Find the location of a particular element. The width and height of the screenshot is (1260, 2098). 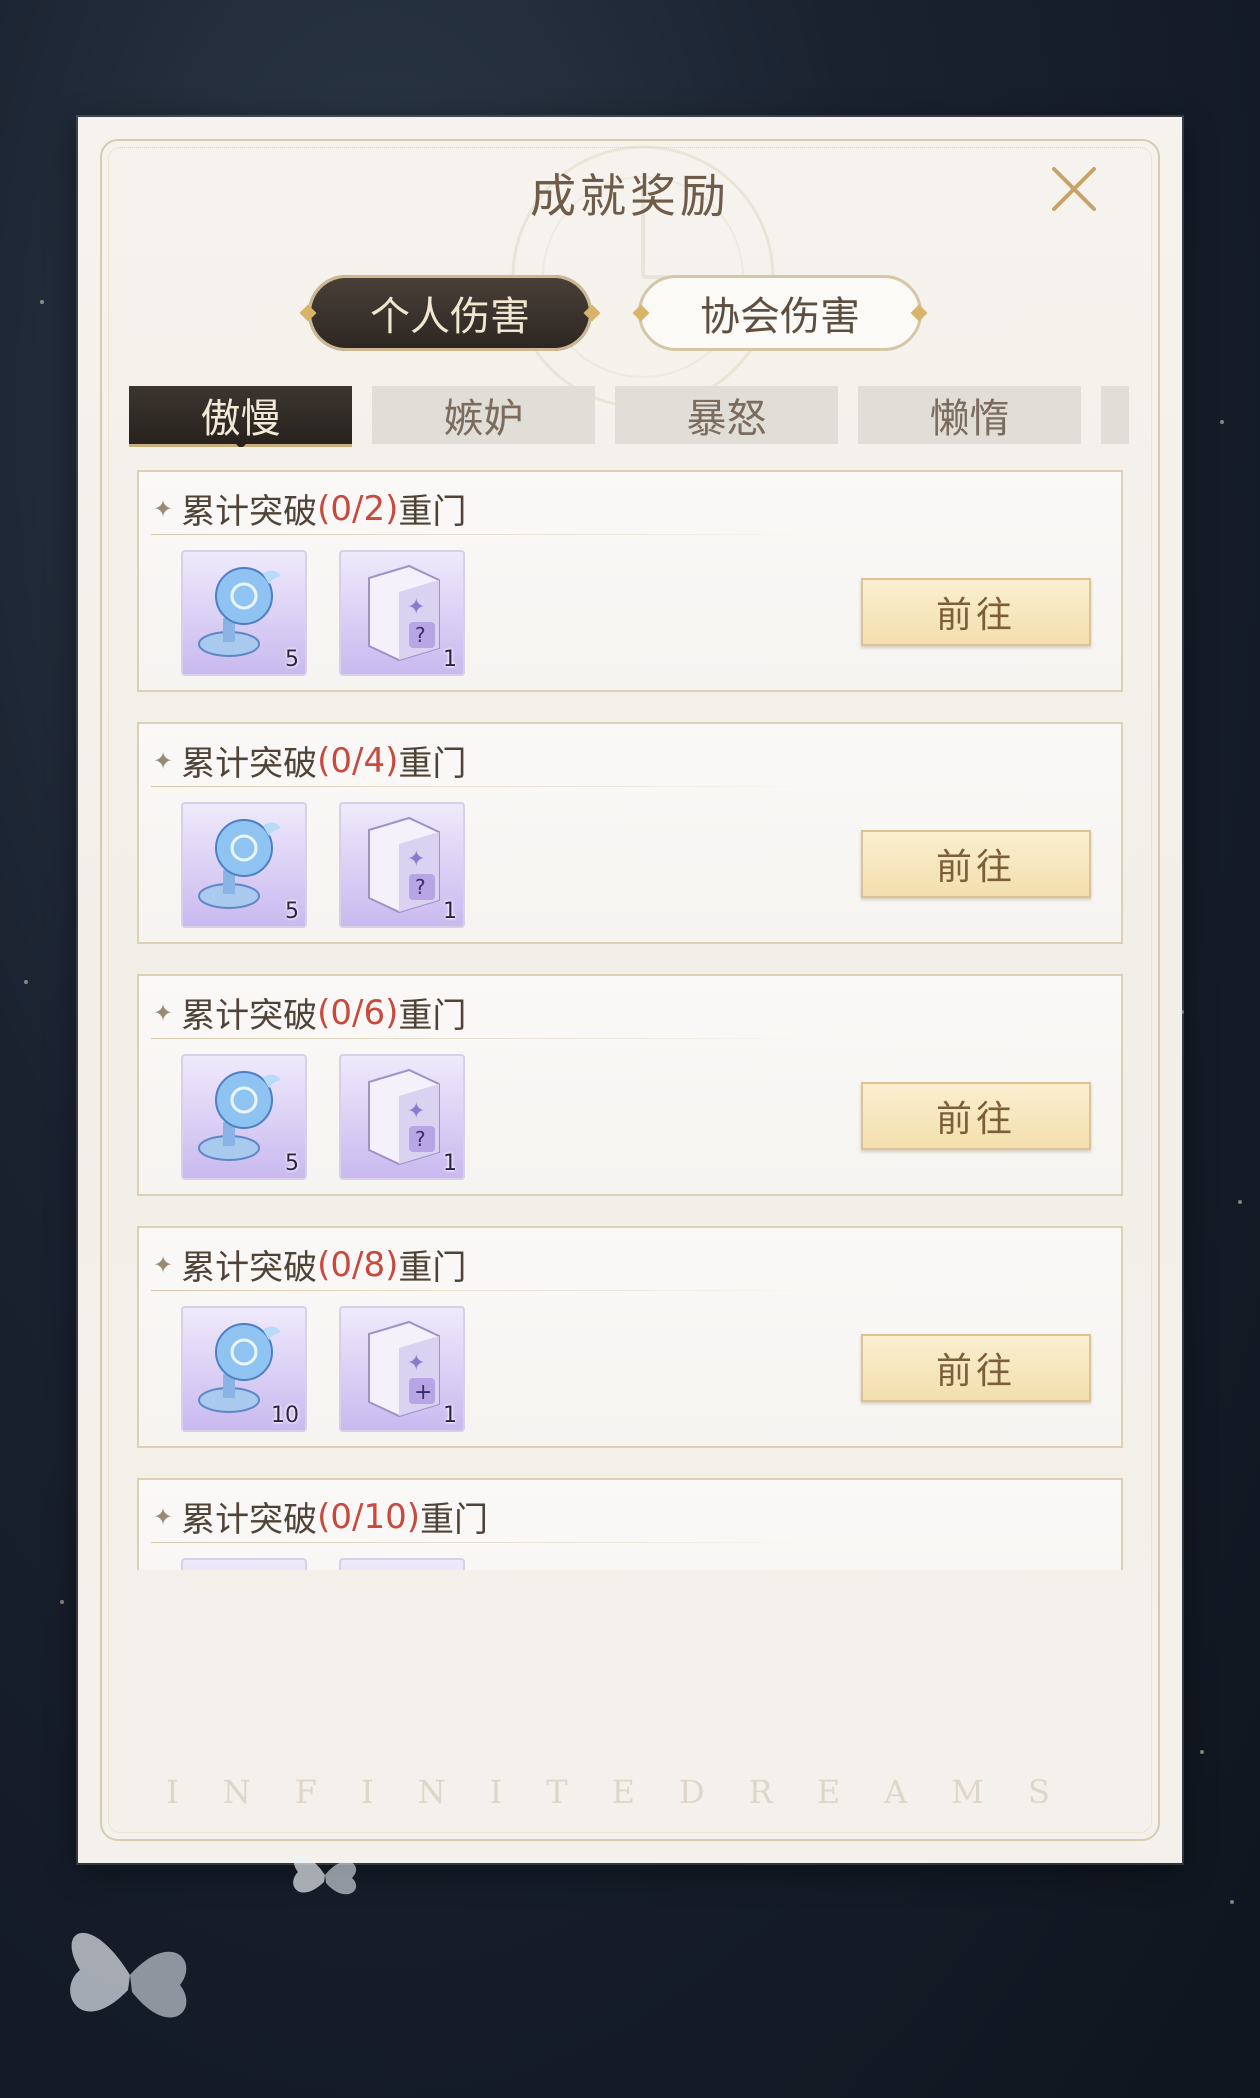

close-icon is located at coordinates (1074, 189).